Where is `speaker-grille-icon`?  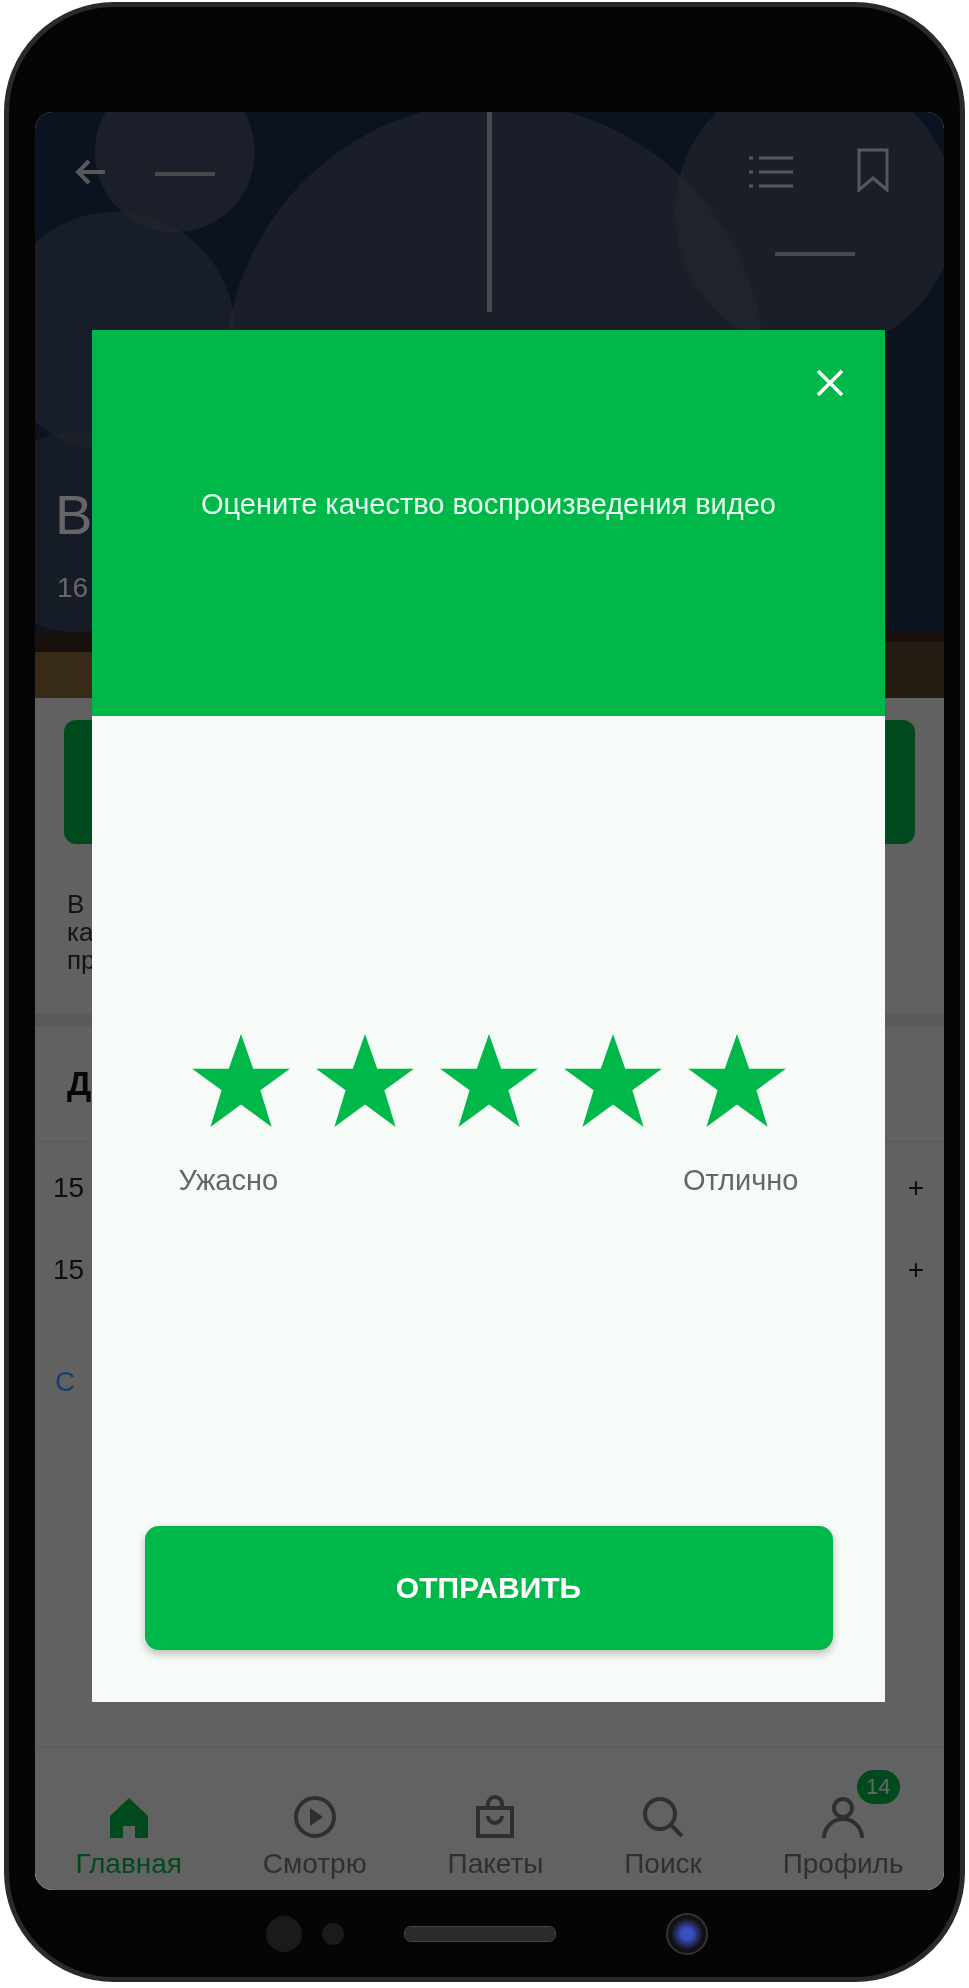 speaker-grille-icon is located at coordinates (479, 1933).